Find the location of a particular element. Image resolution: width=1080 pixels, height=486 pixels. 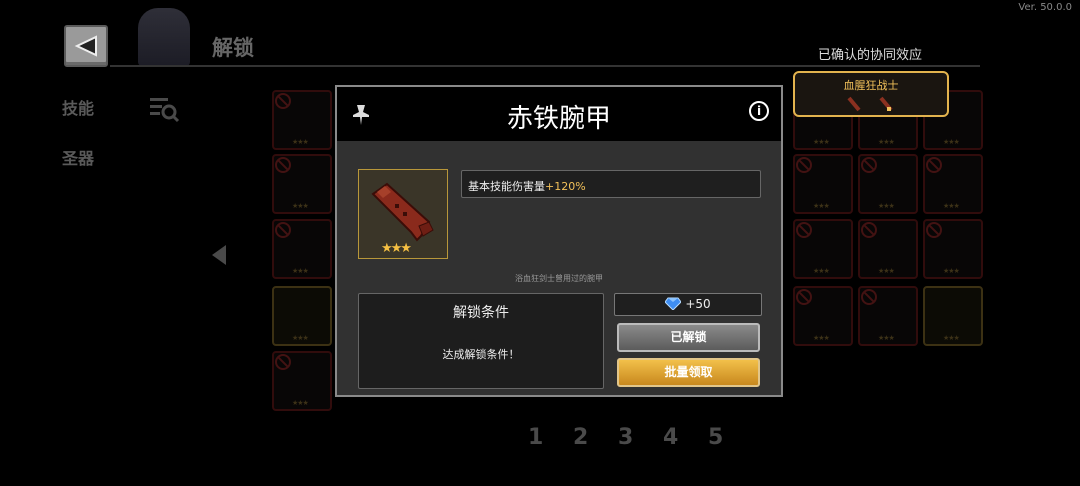

synergy-section-title: 已确认的协同效应 is located at coordinates (869, 55).